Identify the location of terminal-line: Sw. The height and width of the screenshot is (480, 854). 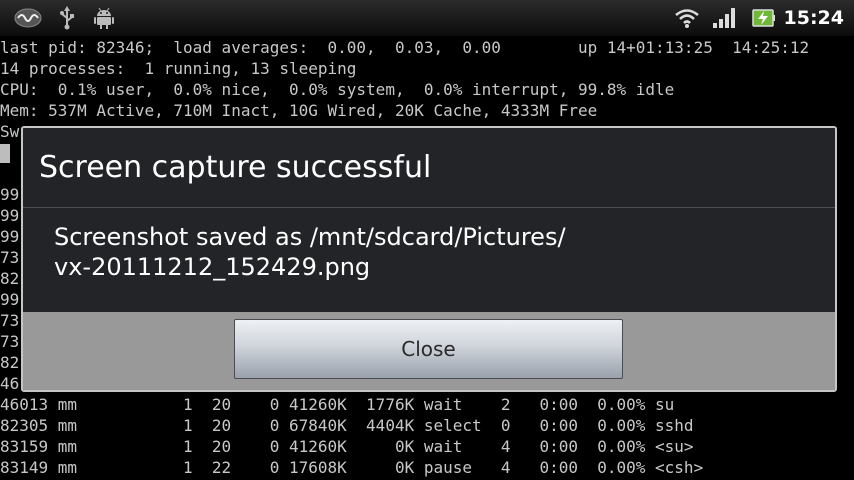
(10, 131).